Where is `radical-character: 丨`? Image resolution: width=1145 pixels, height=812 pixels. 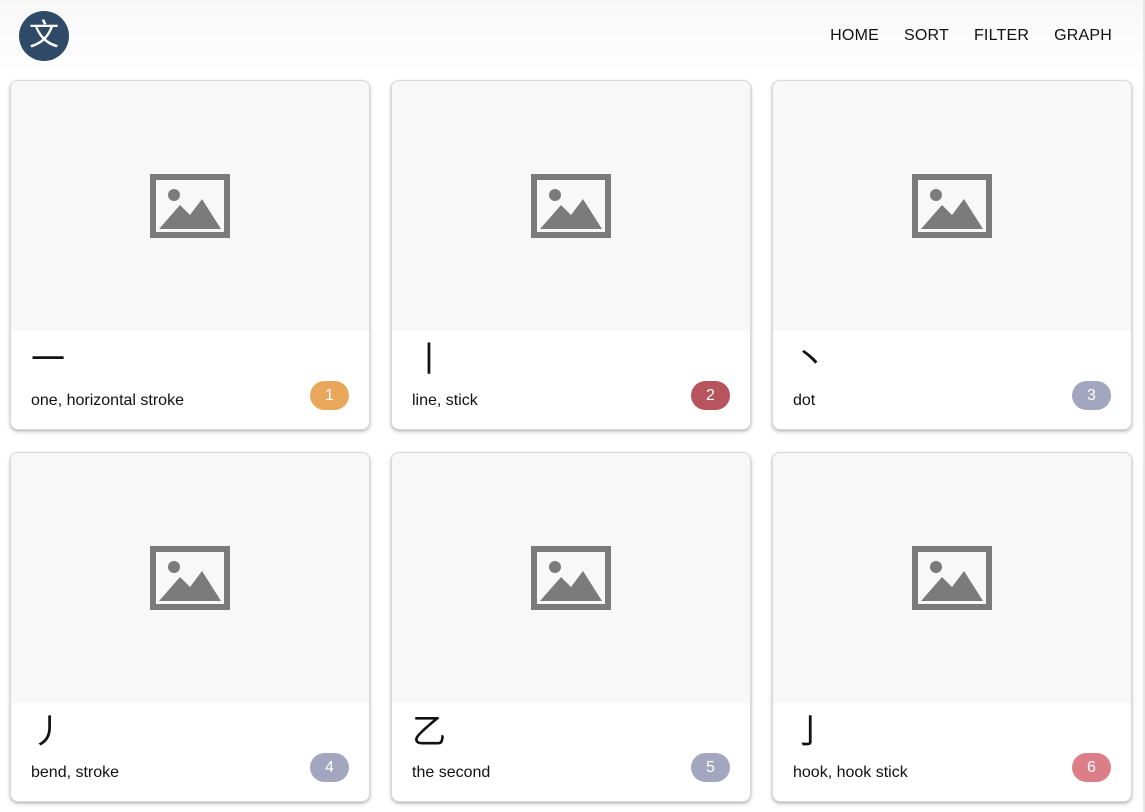
radical-character: 丨 is located at coordinates (429, 360).